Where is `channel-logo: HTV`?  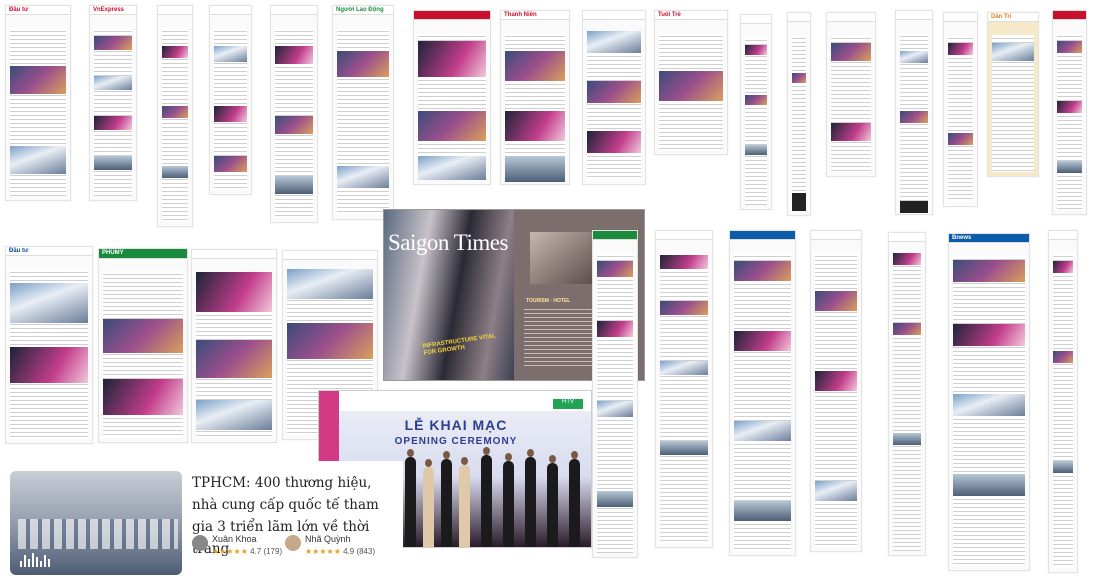 channel-logo: HTV is located at coordinates (568, 404).